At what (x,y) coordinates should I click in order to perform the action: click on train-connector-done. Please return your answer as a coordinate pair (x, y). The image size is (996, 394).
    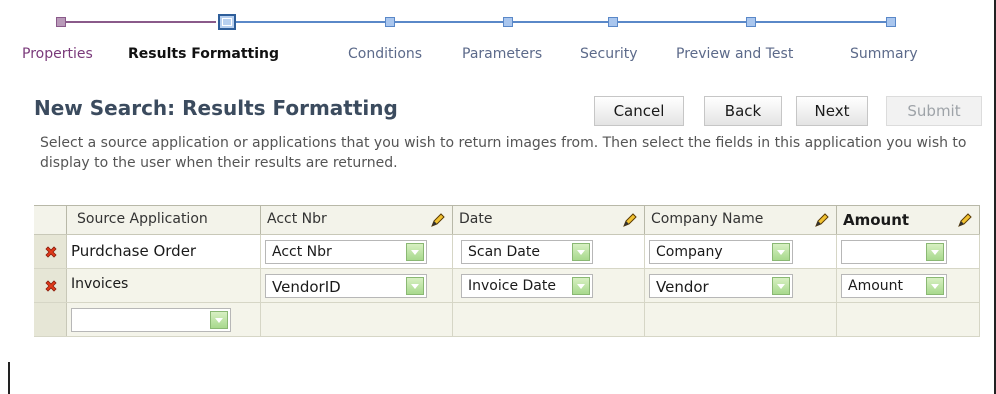
    Looking at the image, I should click on (141, 22).